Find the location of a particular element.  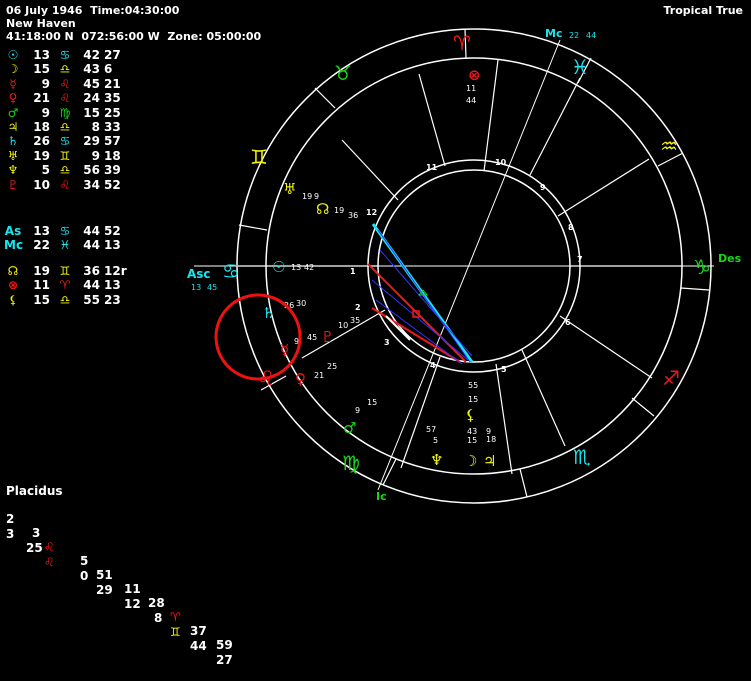

aquarius-icon: ♒ is located at coordinates (669, 146).